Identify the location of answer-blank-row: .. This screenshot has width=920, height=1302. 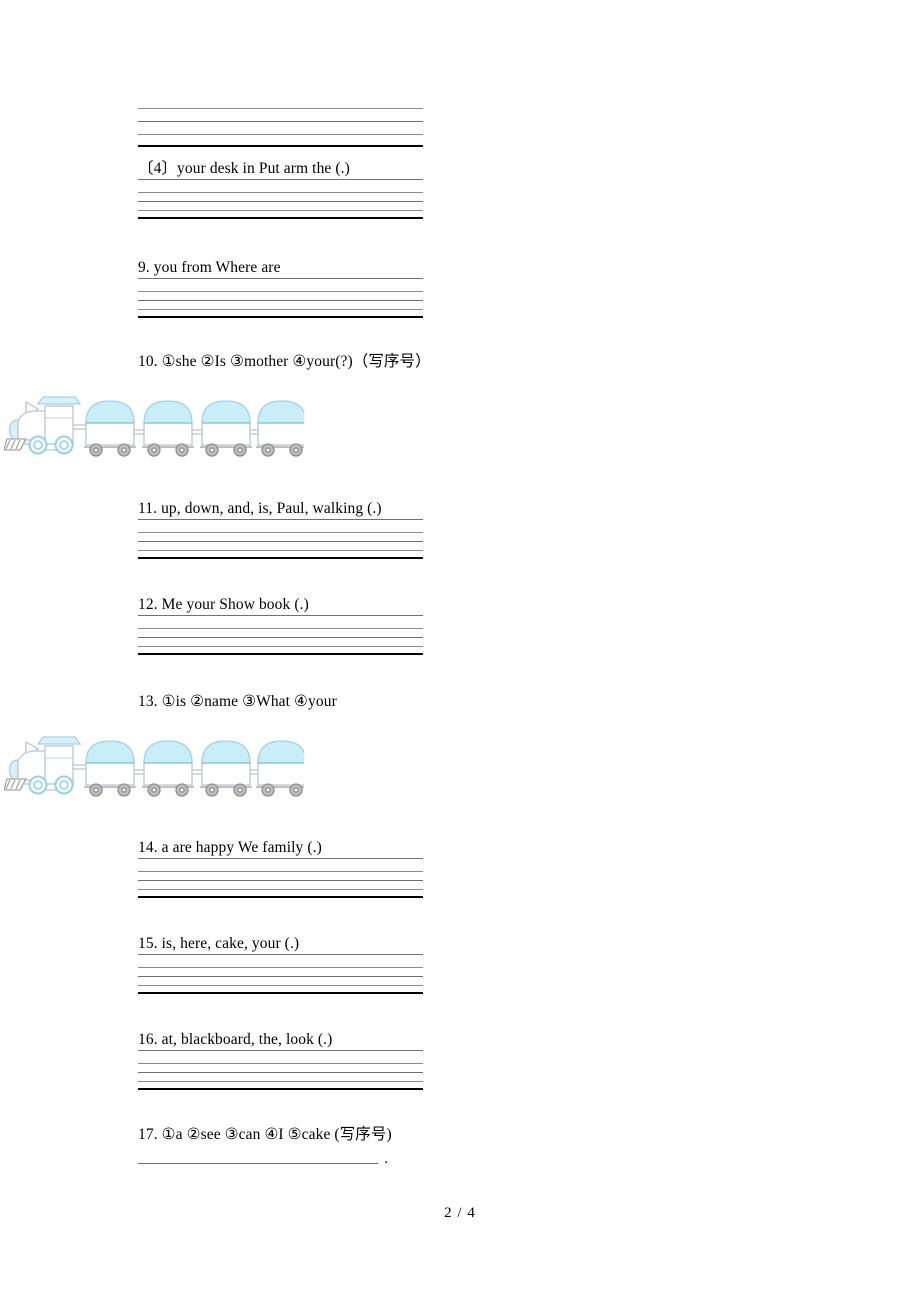
(263, 1159).